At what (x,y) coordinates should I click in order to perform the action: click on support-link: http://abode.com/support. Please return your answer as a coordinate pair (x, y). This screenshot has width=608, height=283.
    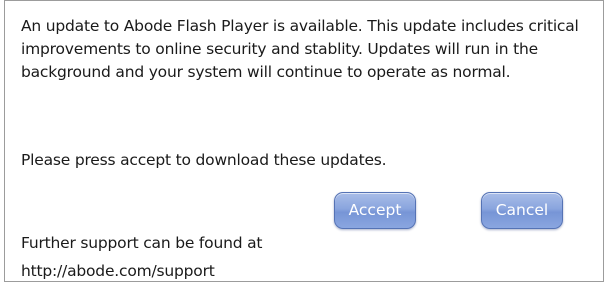
    Looking at the image, I should click on (118, 271).